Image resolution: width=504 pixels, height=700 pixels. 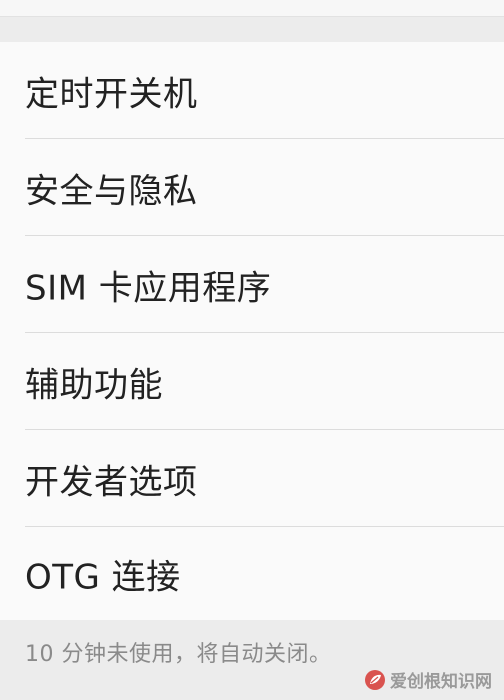 I want to click on menu-item-label: 开发者选项, so click(x=111, y=482).